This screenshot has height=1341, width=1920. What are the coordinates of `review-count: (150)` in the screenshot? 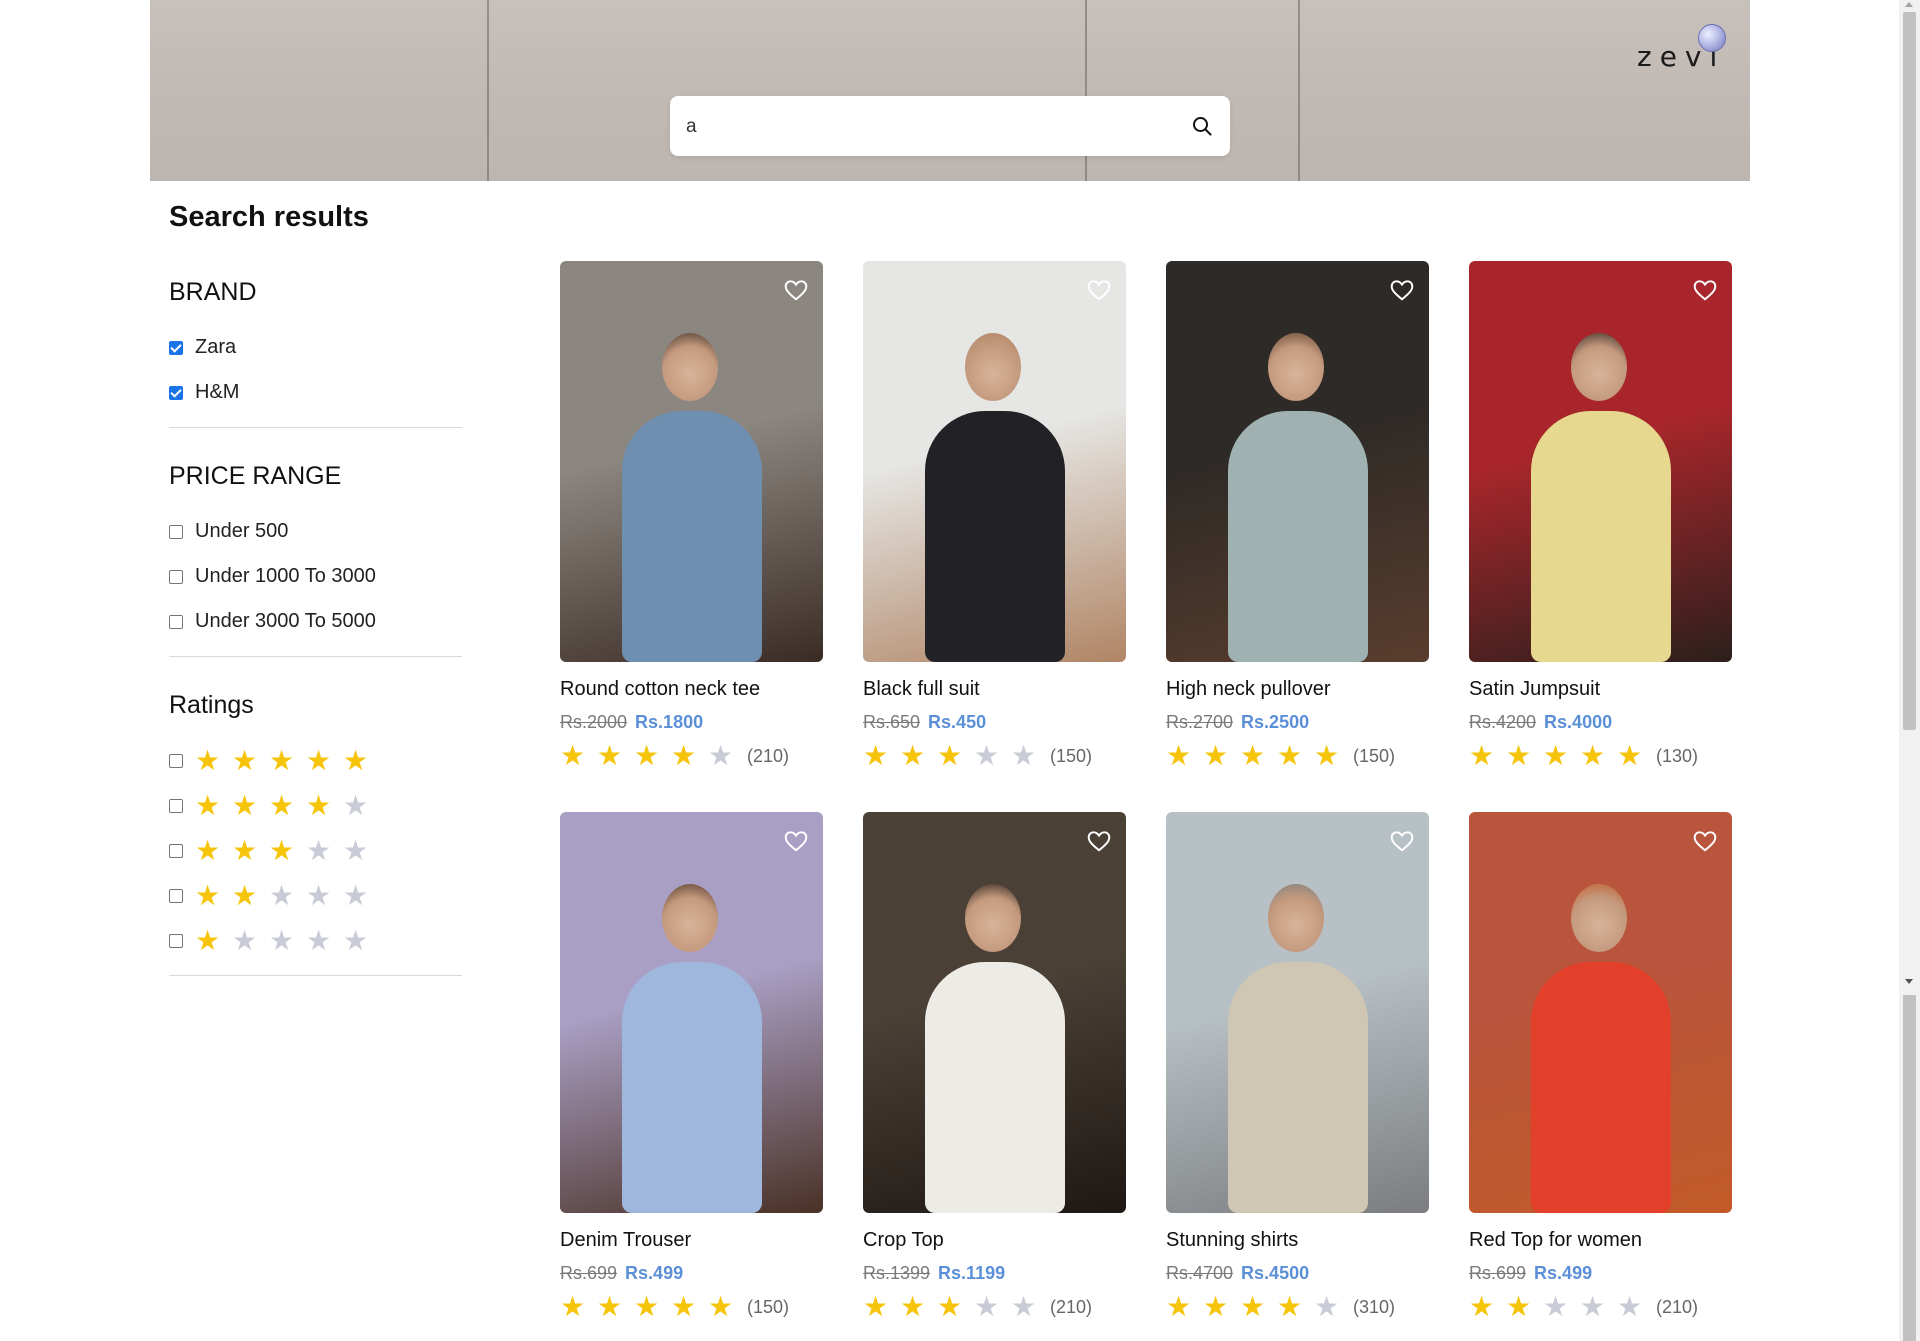 It's located at (768, 1306).